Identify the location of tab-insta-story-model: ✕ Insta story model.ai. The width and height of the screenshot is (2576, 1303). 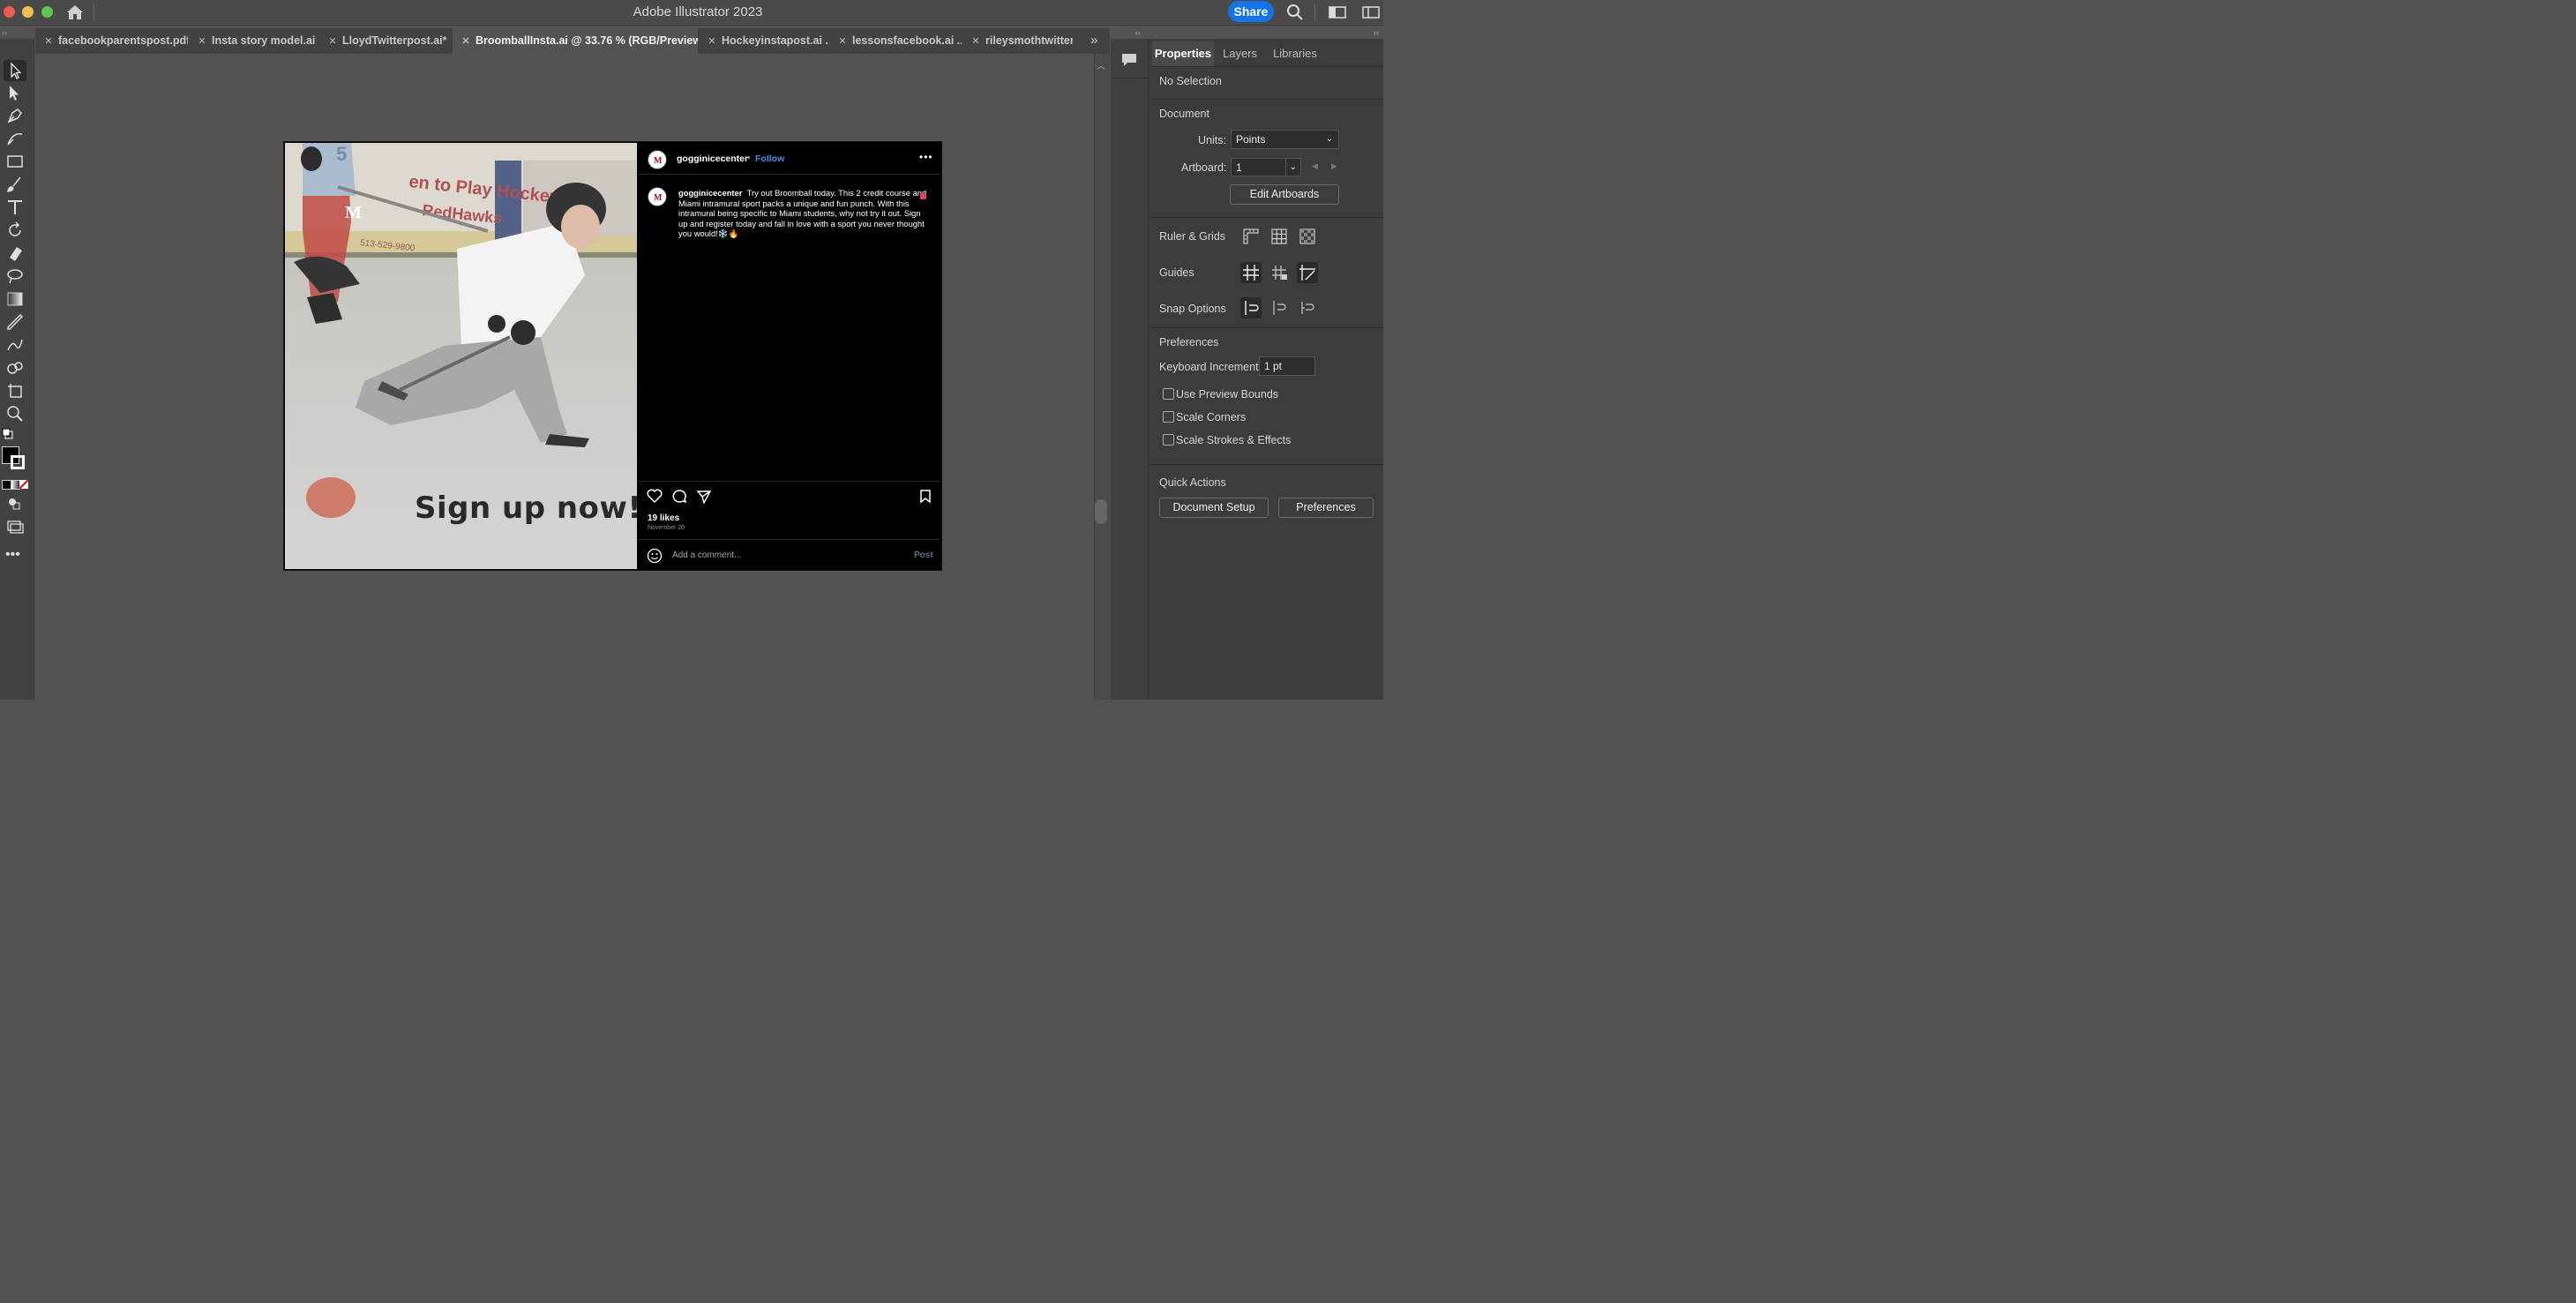
(254, 41).